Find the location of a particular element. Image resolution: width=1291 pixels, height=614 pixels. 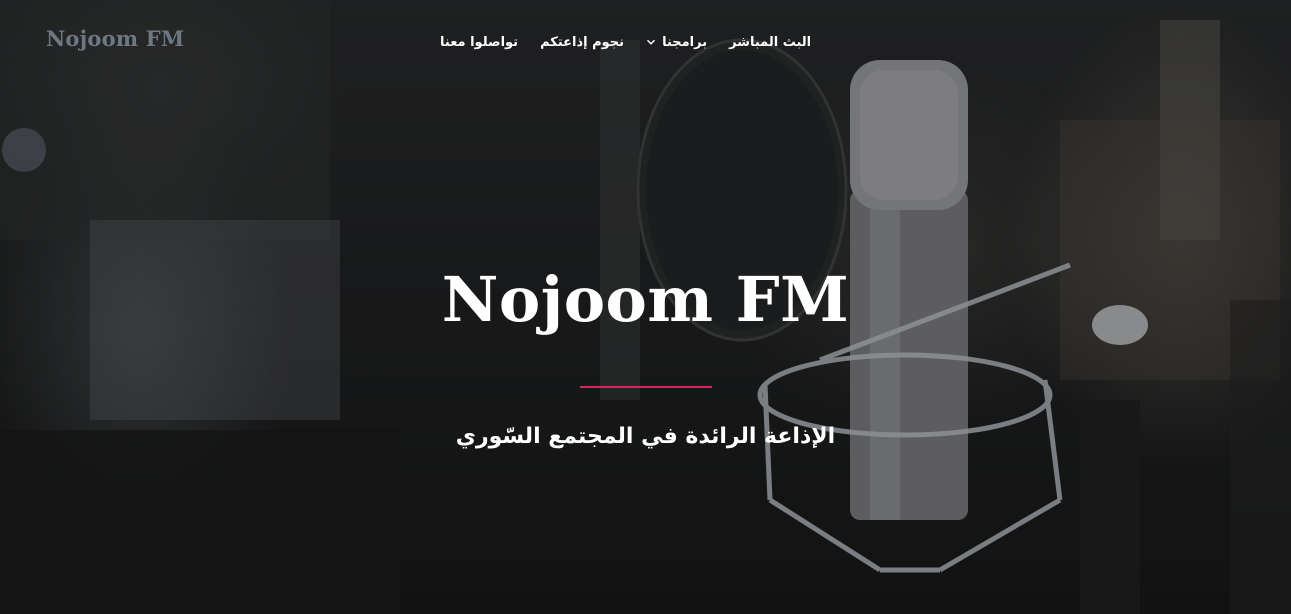

nav-item-label: برامجنا is located at coordinates (685, 42).